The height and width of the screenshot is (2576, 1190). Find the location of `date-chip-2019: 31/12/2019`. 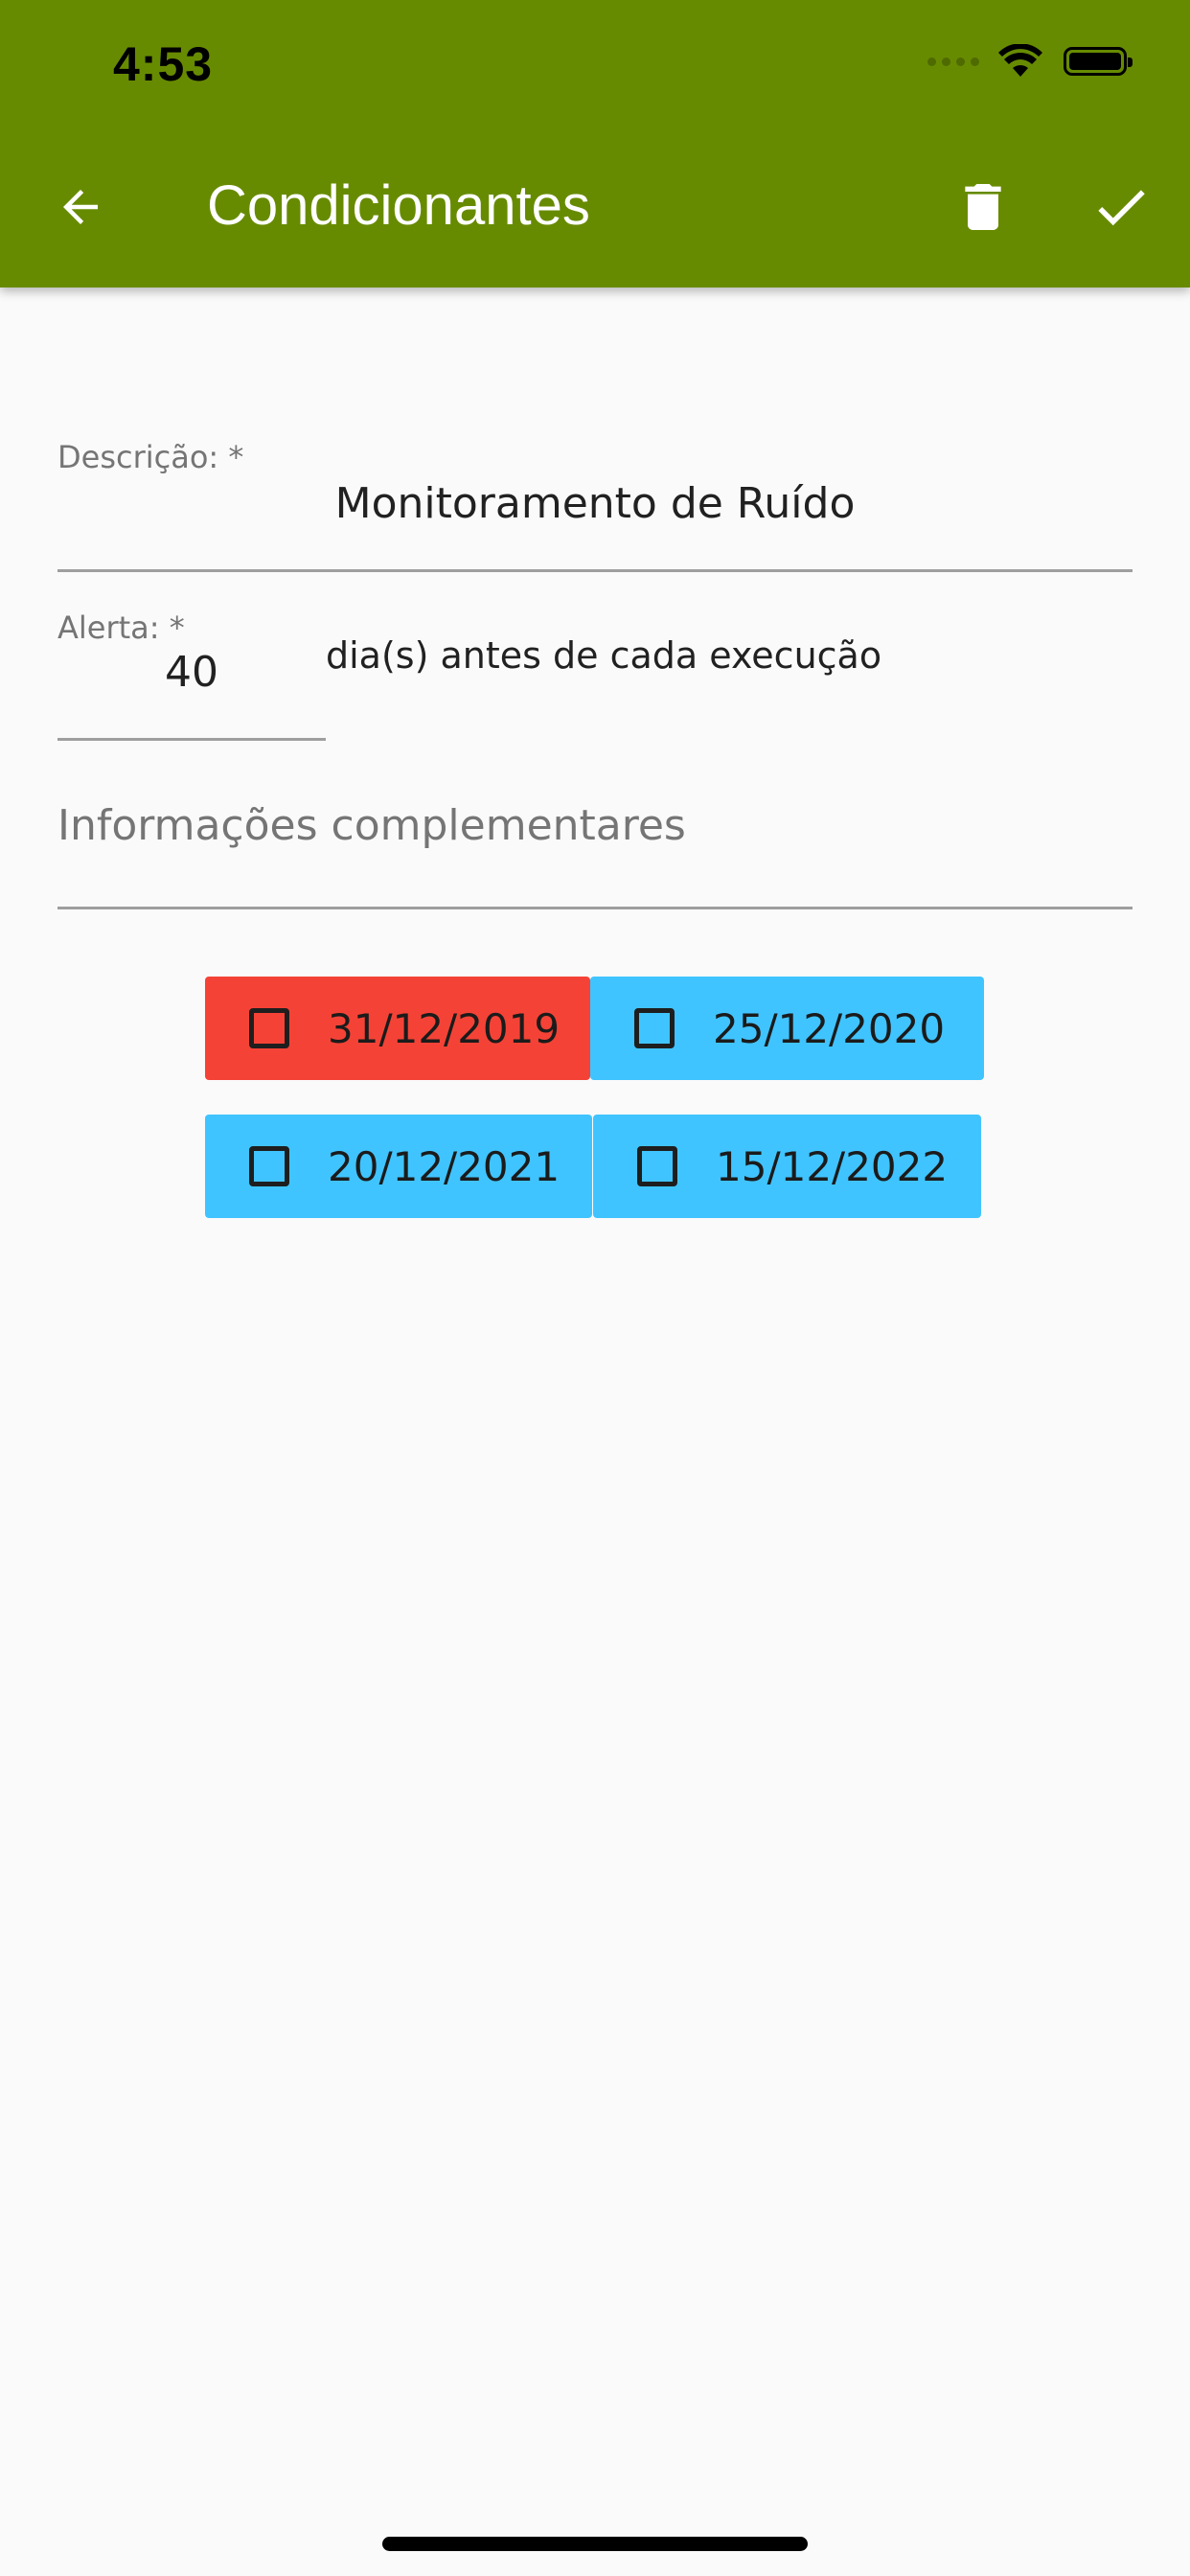

date-chip-2019: 31/12/2019 is located at coordinates (397, 1028).